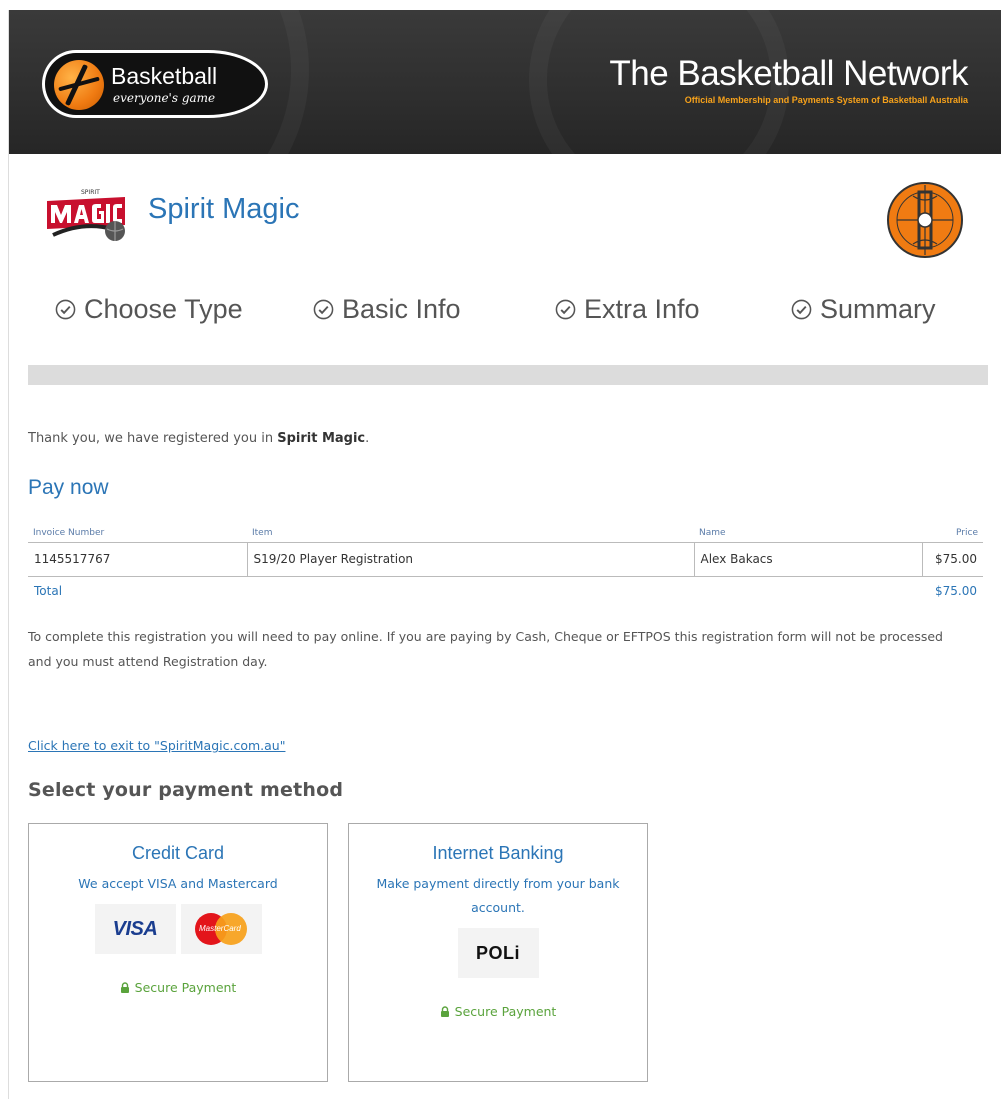  What do you see at coordinates (224, 209) in the screenshot?
I see `club-name: Spirit Magic` at bounding box center [224, 209].